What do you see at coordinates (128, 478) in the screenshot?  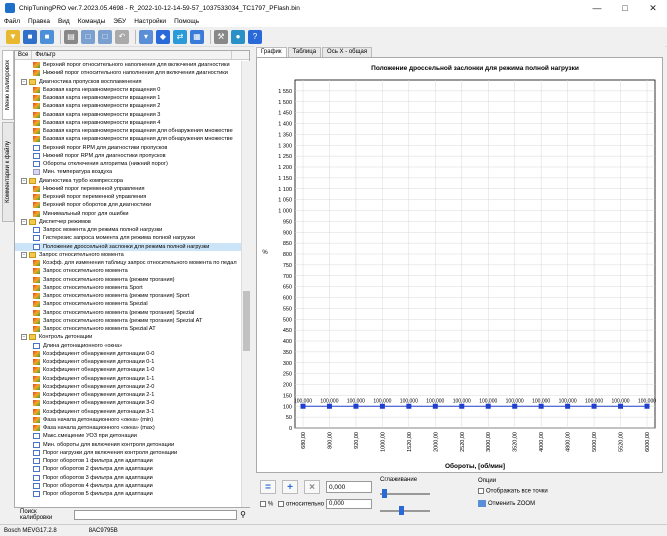 I see `tree-item: Порог оборотов 3 фильтра для адаптации` at bounding box center [128, 478].